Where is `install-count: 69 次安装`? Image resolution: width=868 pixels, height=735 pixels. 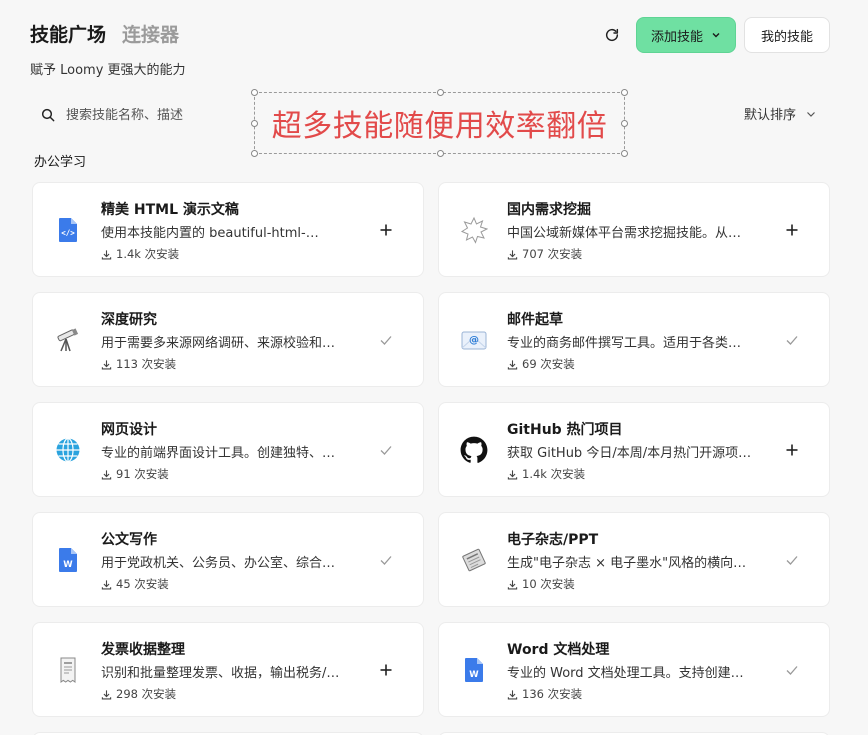
install-count: 69 次安装 is located at coordinates (637, 364).